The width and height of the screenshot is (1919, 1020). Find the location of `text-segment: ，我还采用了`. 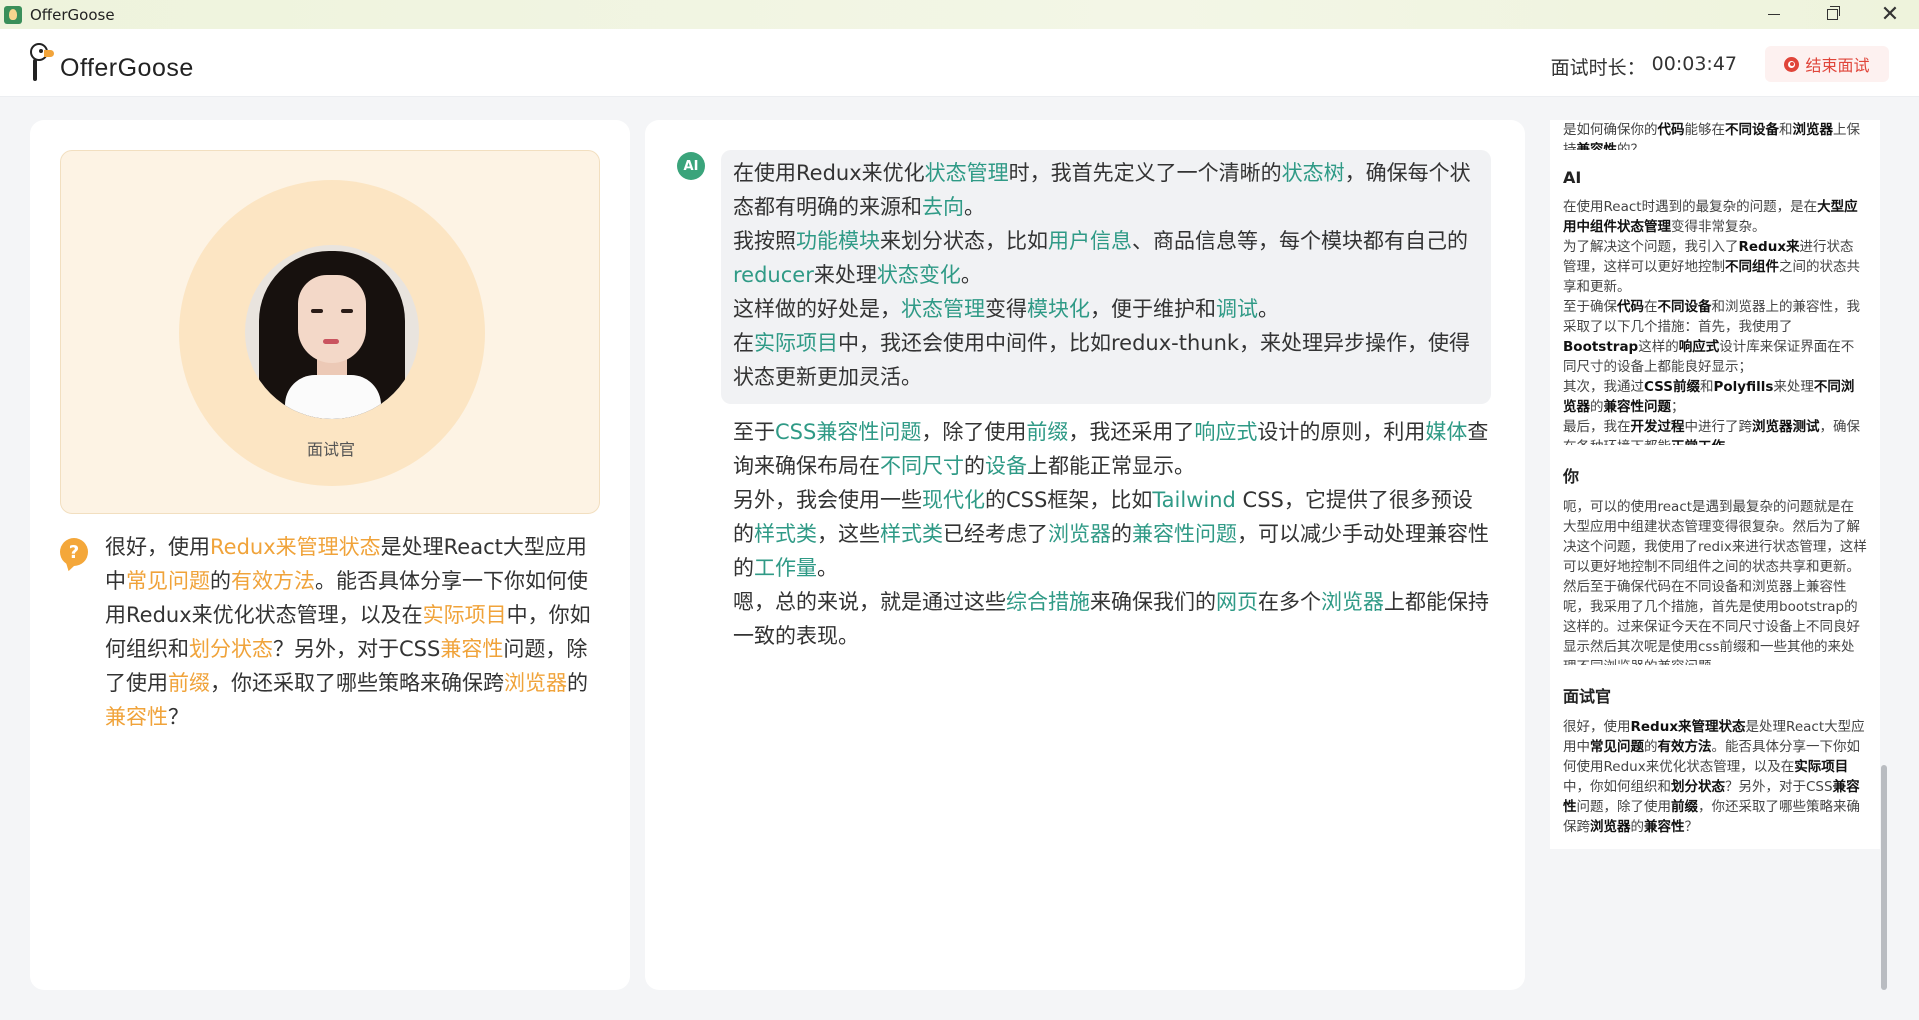

text-segment: ，我还采用了 is located at coordinates (1131, 432).